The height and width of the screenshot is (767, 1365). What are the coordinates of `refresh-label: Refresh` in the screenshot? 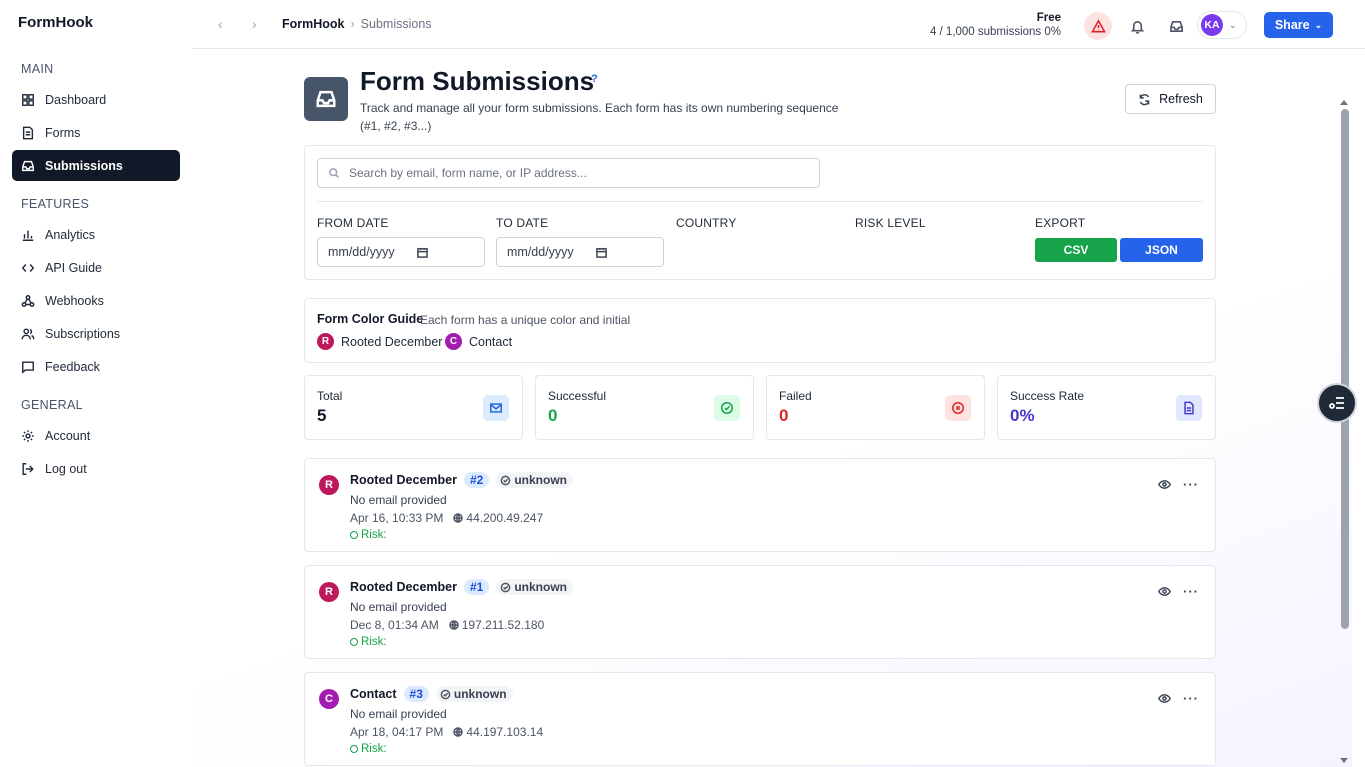 It's located at (1181, 99).